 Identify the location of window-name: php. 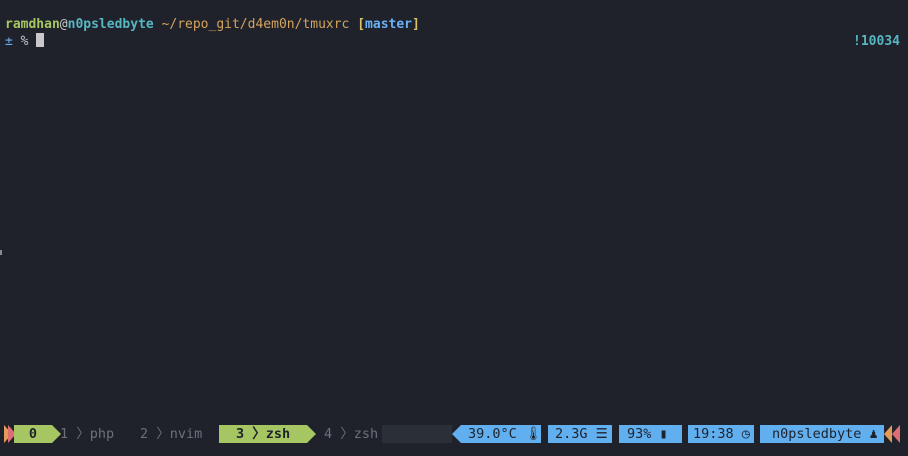
(102, 434).